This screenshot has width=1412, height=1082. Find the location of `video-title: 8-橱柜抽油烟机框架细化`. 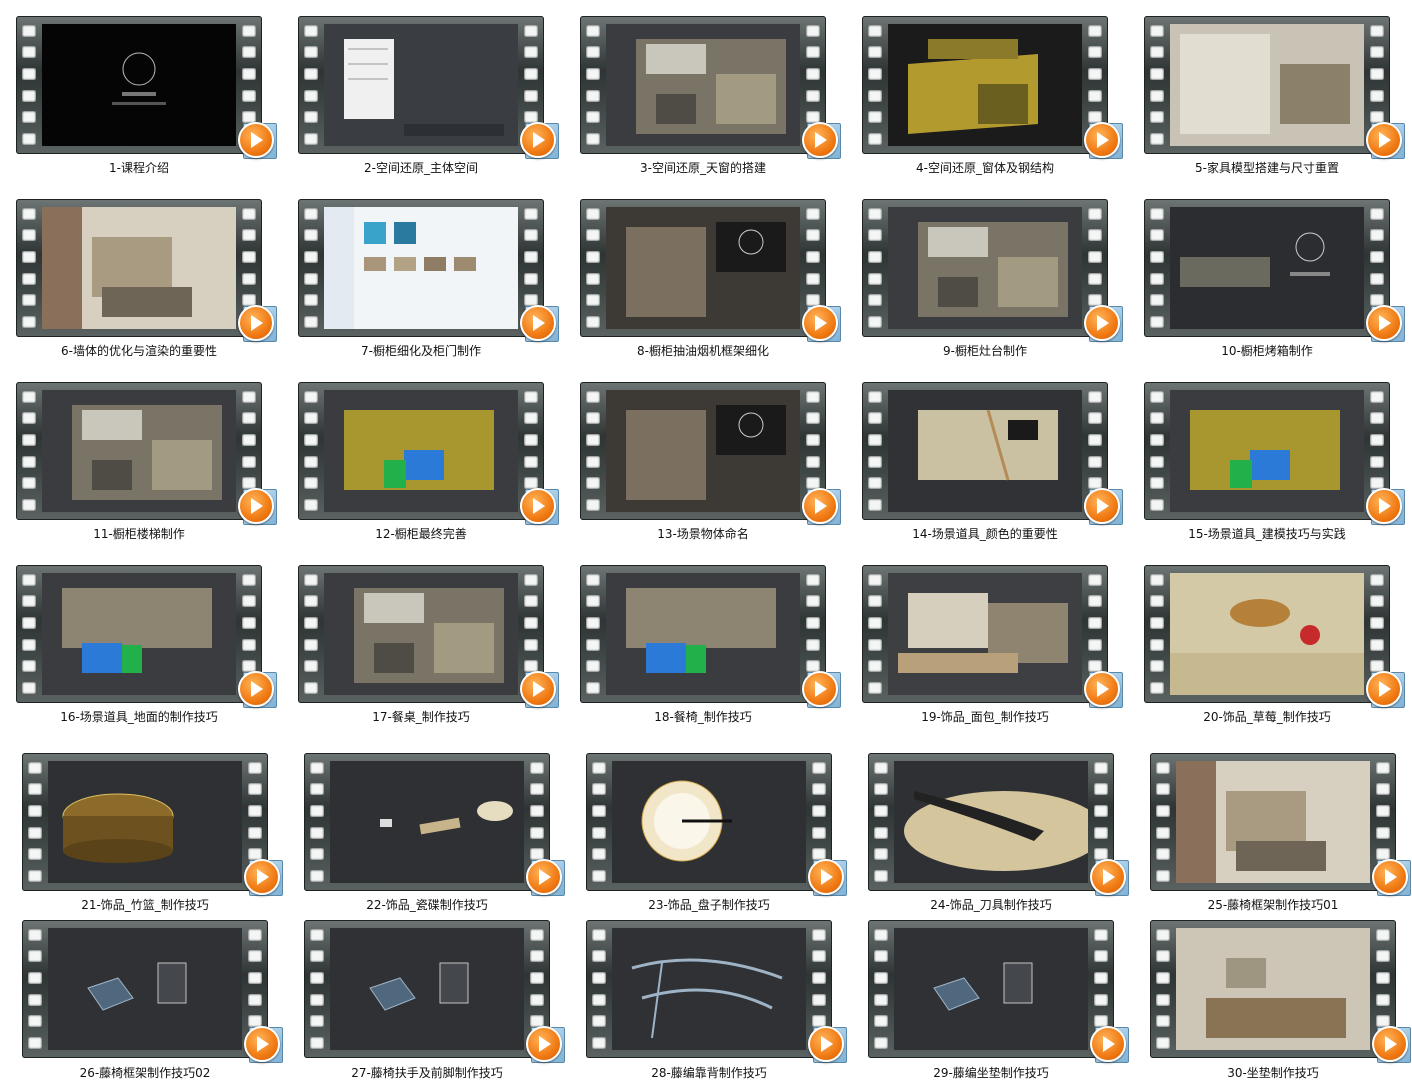

video-title: 8-橱柜抽油烟机框架细化 is located at coordinates (703, 350).